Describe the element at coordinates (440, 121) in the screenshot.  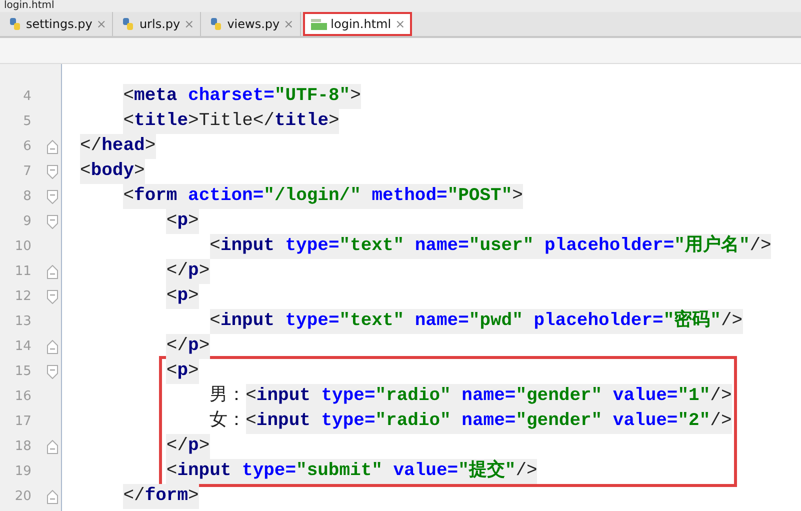
I see `code-line: <title>Title</title>` at that location.